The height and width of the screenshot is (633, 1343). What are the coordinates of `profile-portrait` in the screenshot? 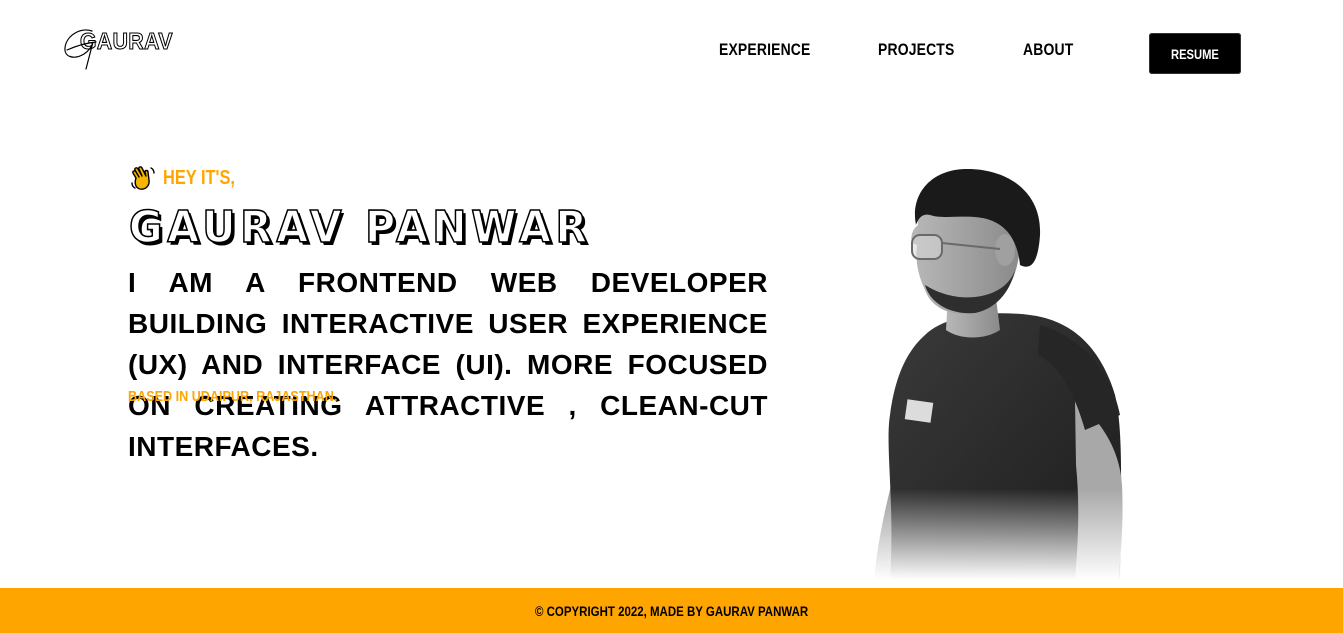 It's located at (1002, 372).